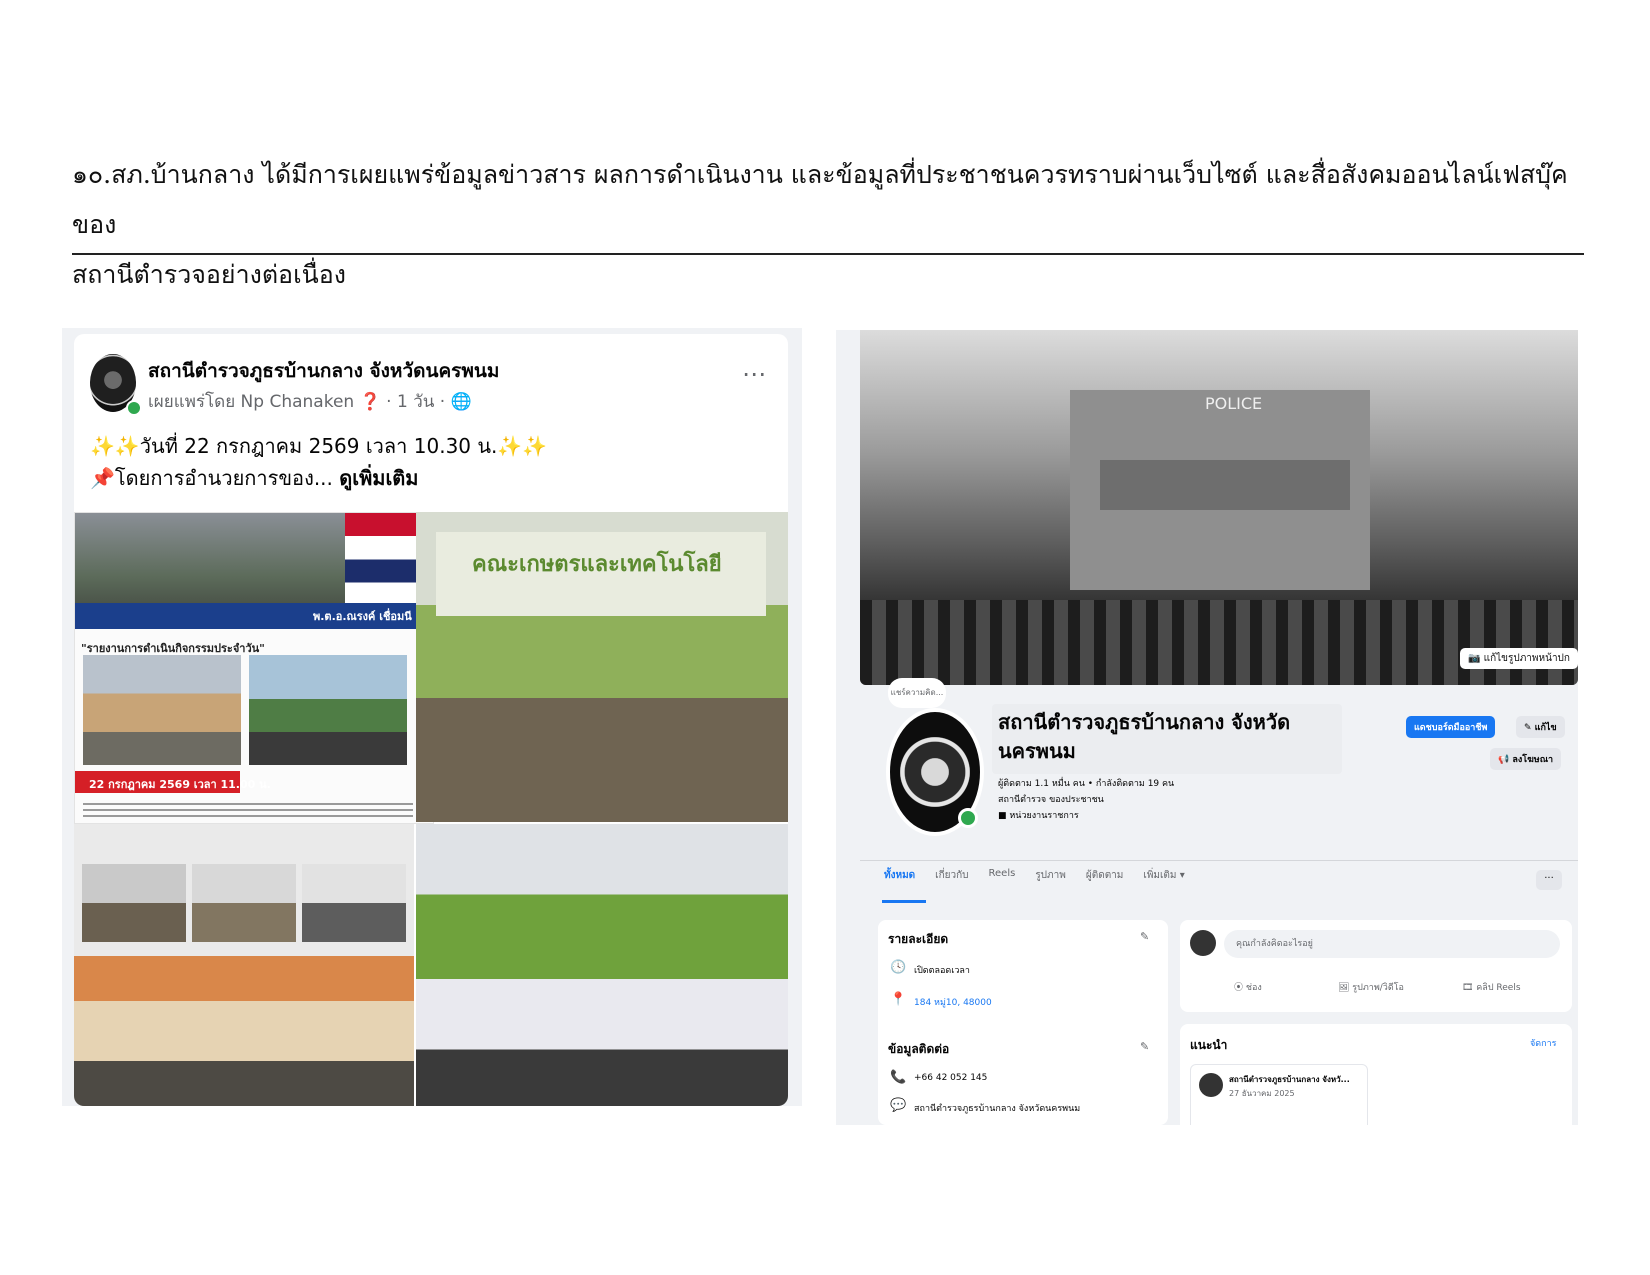  Describe the element at coordinates (323, 371) in the screenshot. I see `post-page-name: สถานีตำรวจภูธรบ้านกลาง จังหวัดนครพนม` at that location.